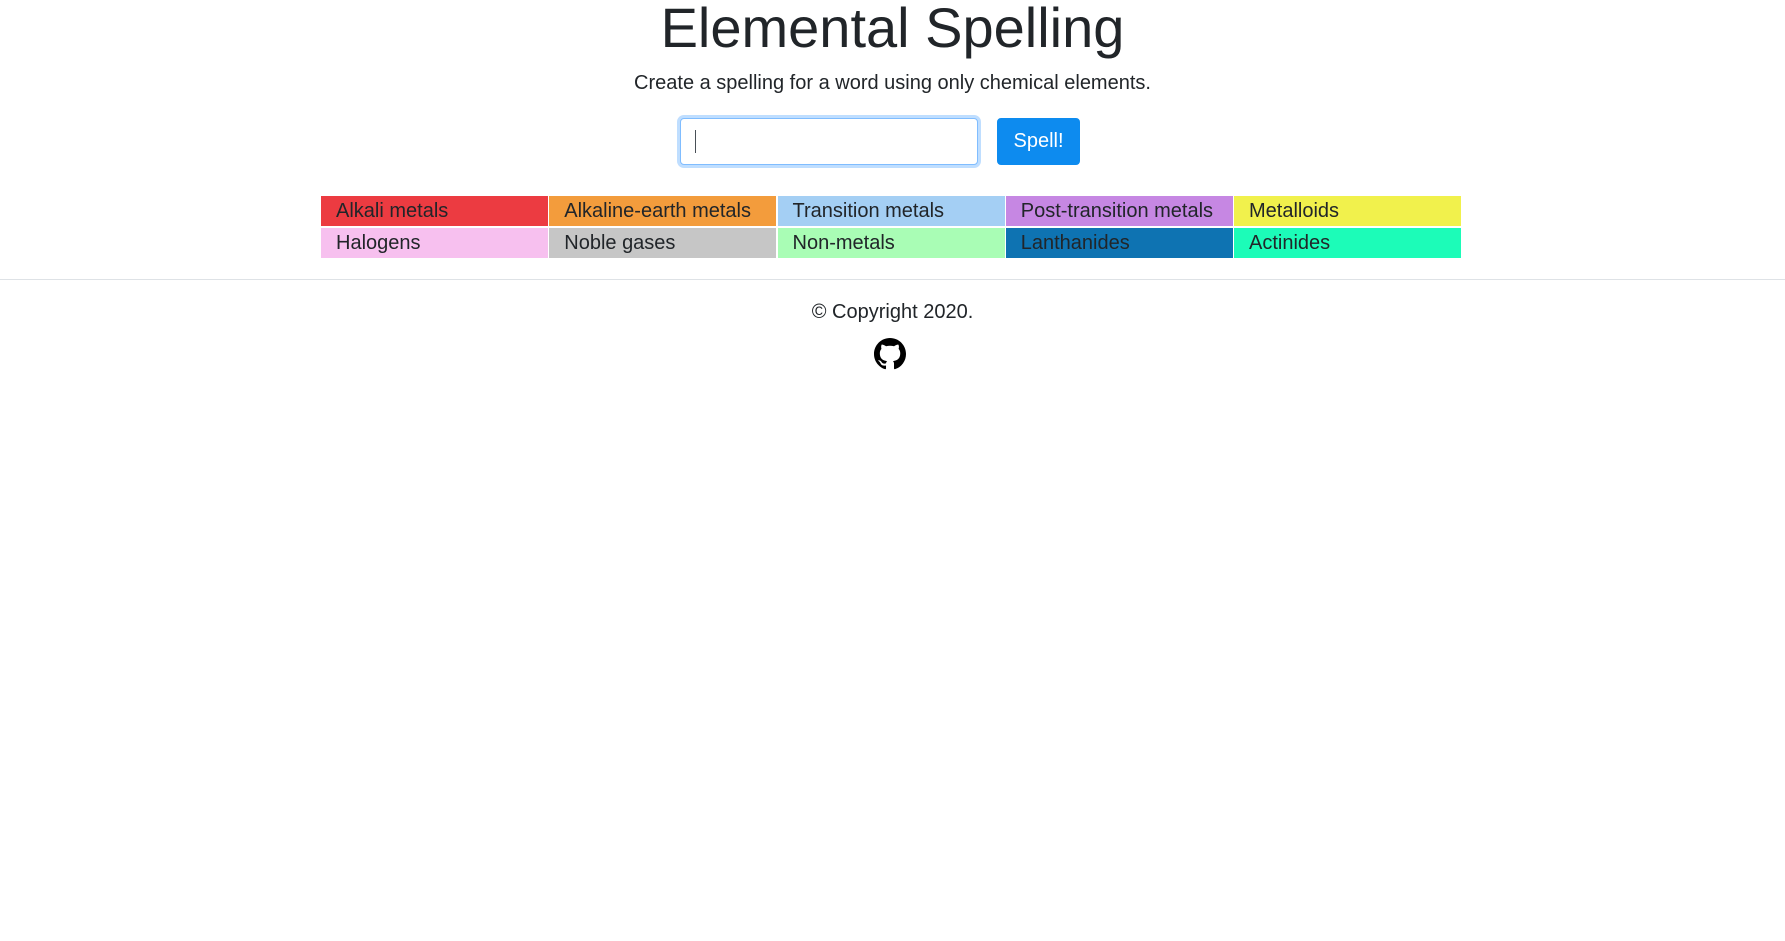 Image resolution: width=1785 pixels, height=941 pixels. Describe the element at coordinates (891, 211) in the screenshot. I see `legend-item-transition-metals: Transition metals` at that location.